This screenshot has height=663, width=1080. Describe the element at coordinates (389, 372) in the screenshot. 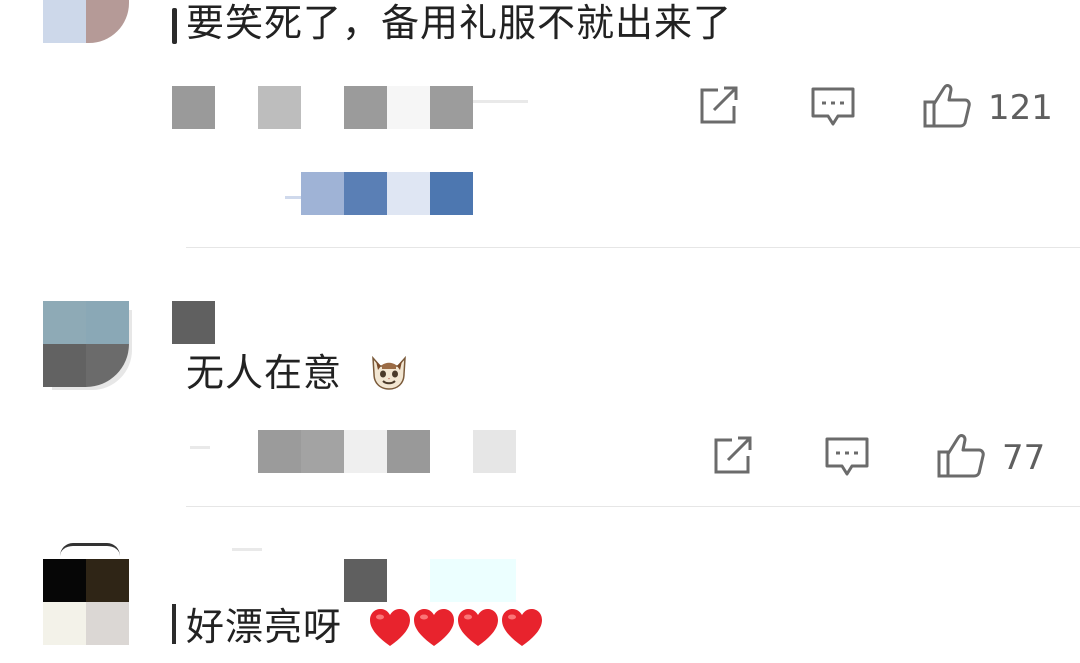

I see `cat-face-emoji` at that location.